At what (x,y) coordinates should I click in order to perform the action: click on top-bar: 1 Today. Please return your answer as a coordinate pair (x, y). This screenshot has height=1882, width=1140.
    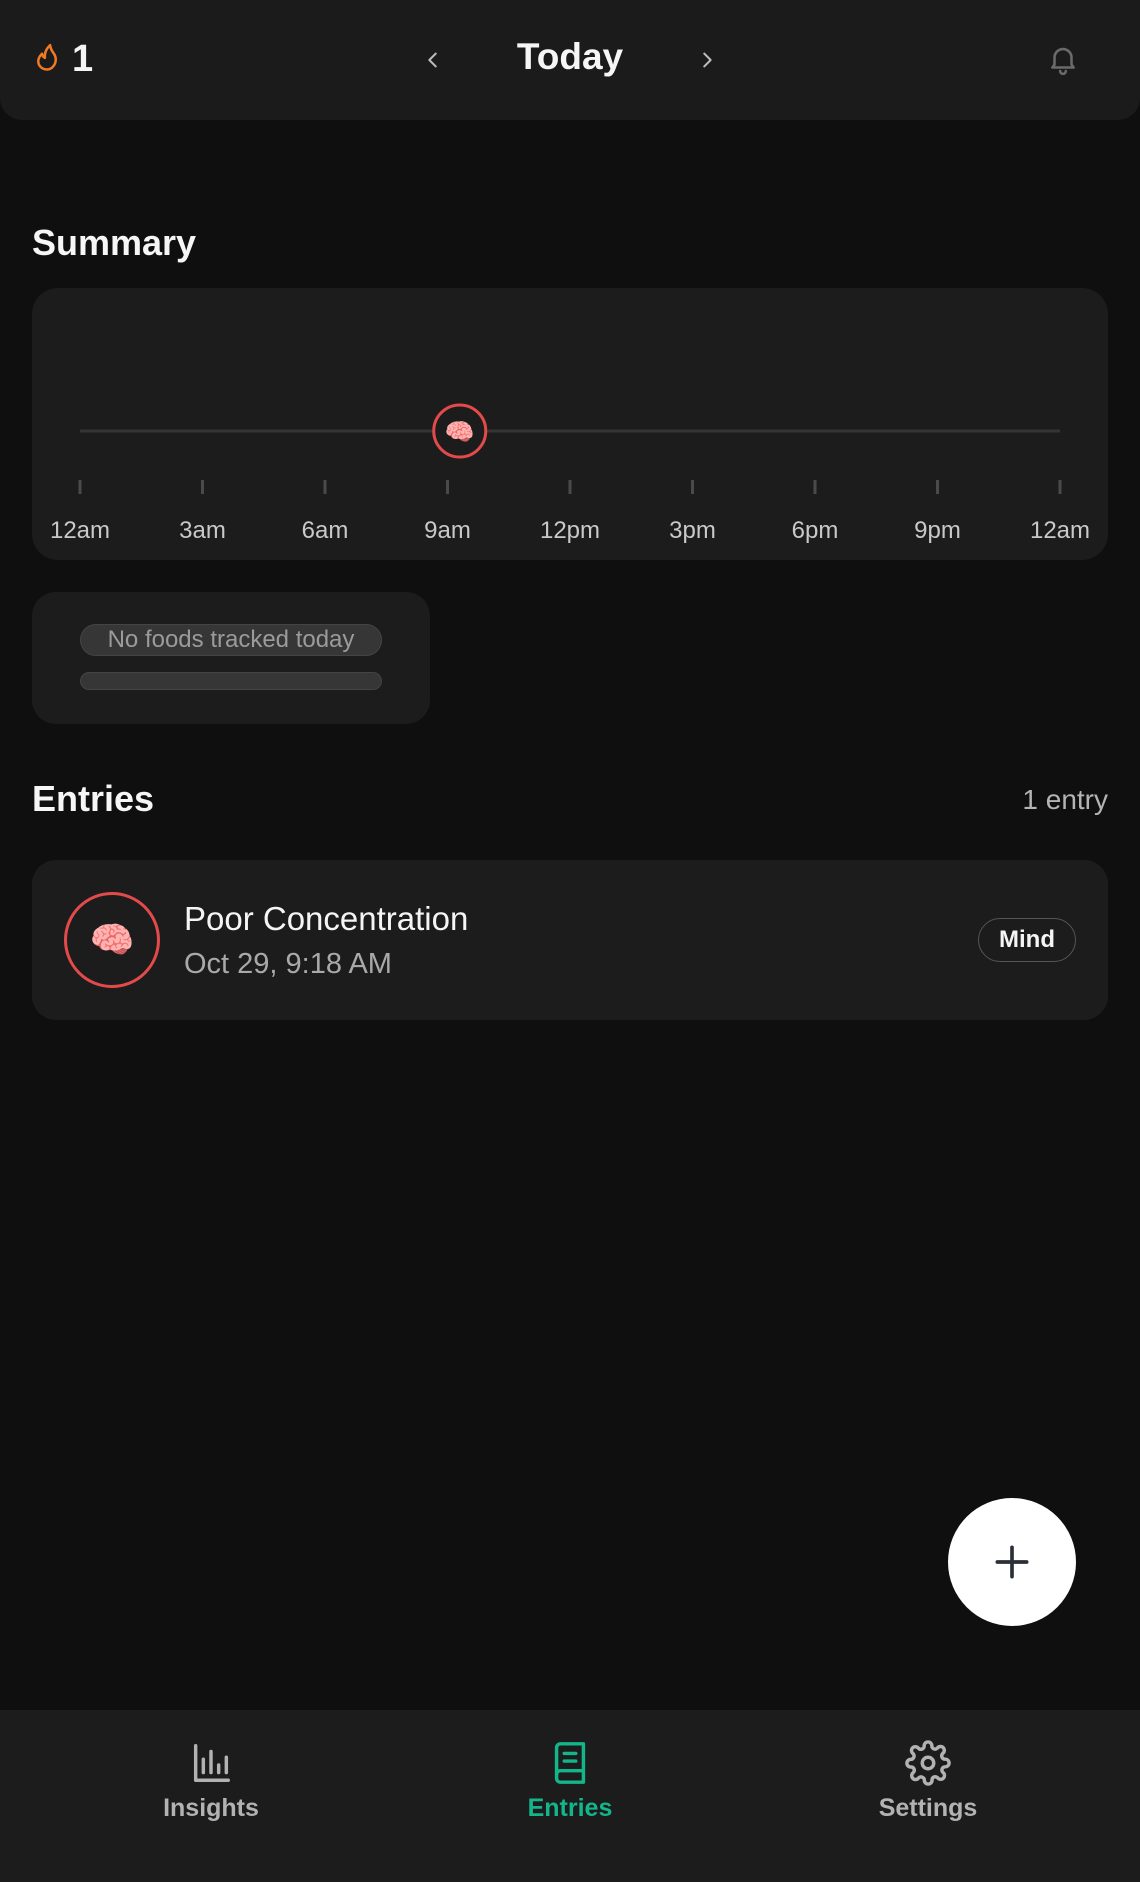
    Looking at the image, I should click on (570, 60).